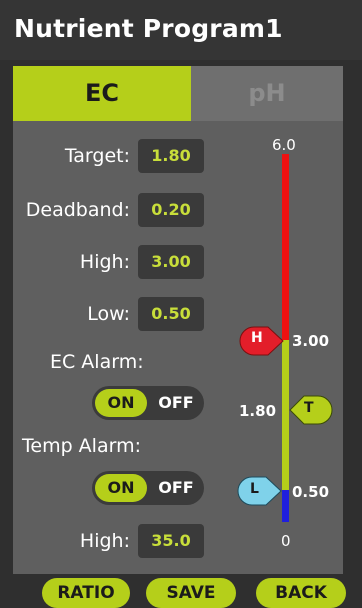 This screenshot has height=608, width=362. I want to click on target-marker-letter: T, so click(309, 408).